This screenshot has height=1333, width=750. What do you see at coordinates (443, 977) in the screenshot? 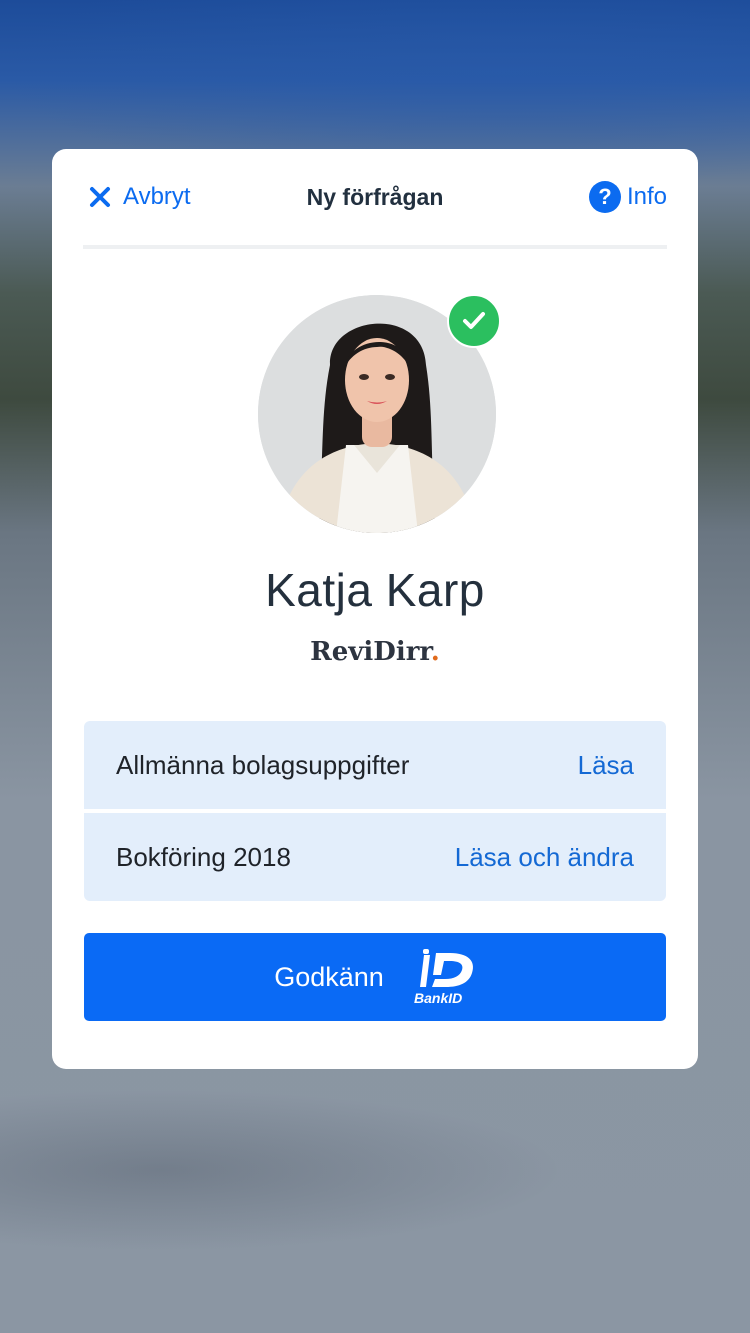
I see `bankid-logo: BankID` at bounding box center [443, 977].